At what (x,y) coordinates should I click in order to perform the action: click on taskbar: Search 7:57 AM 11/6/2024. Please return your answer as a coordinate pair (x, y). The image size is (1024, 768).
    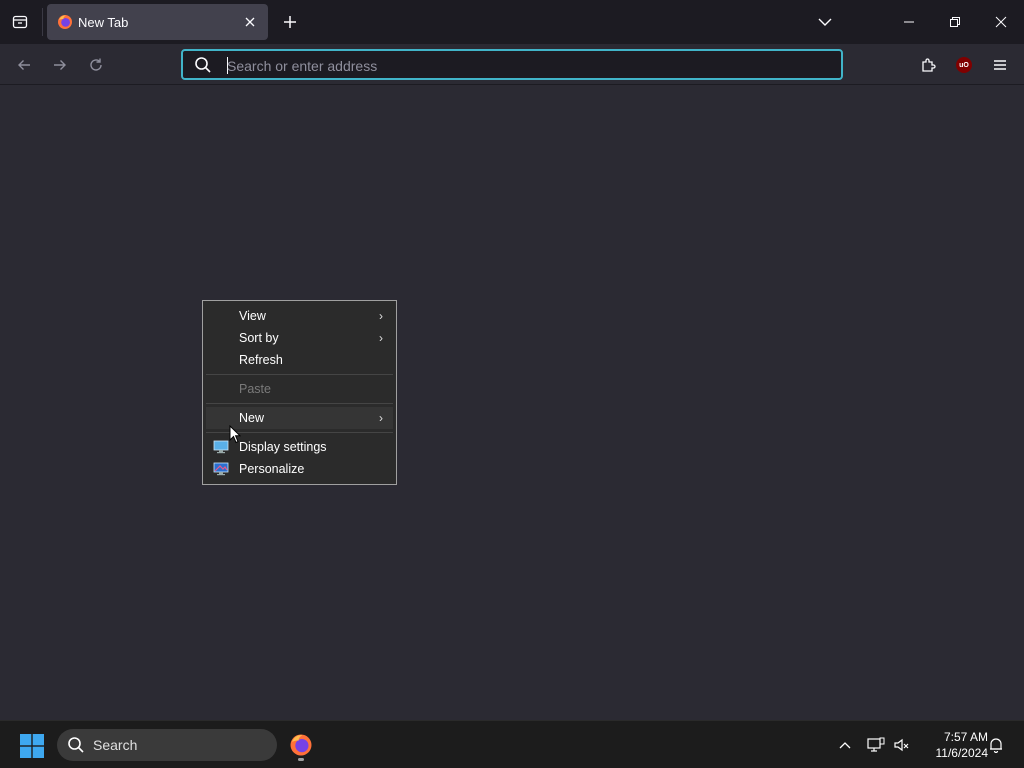
    Looking at the image, I should click on (512, 744).